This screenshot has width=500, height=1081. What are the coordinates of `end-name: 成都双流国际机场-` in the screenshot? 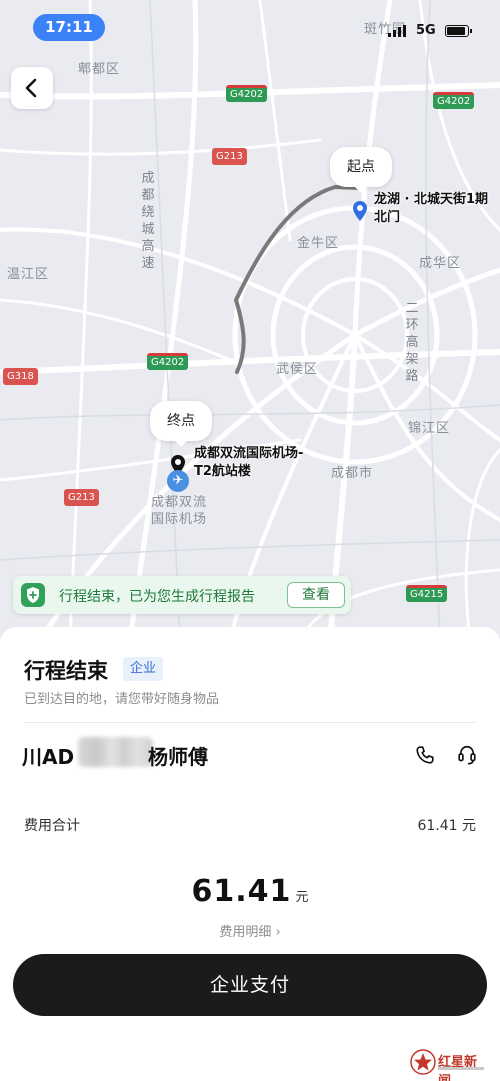 It's located at (249, 453).